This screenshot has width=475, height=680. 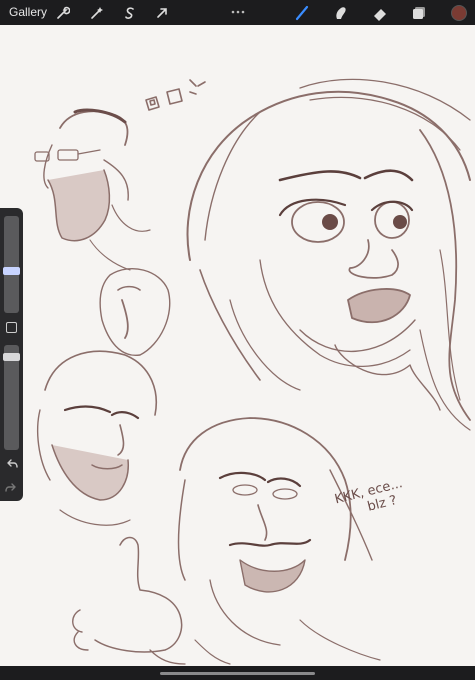 What do you see at coordinates (11, 271) in the screenshot?
I see `brush-size-thumb` at bounding box center [11, 271].